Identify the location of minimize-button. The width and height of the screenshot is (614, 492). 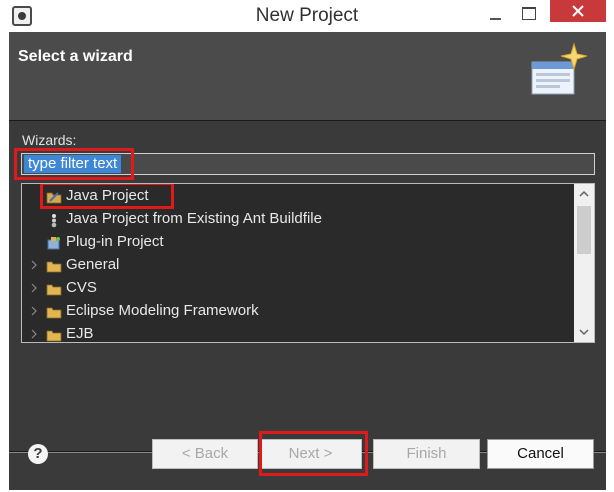
(496, 16).